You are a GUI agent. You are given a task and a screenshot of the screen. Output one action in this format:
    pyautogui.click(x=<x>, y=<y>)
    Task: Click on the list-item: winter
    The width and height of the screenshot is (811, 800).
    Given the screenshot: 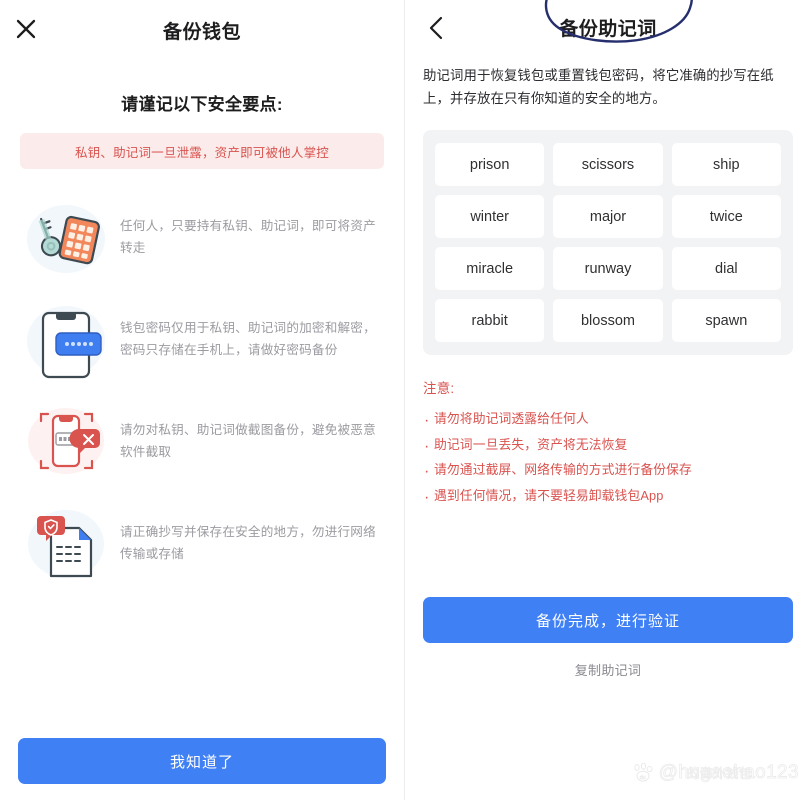 What is the action you would take?
    pyautogui.click(x=490, y=217)
    